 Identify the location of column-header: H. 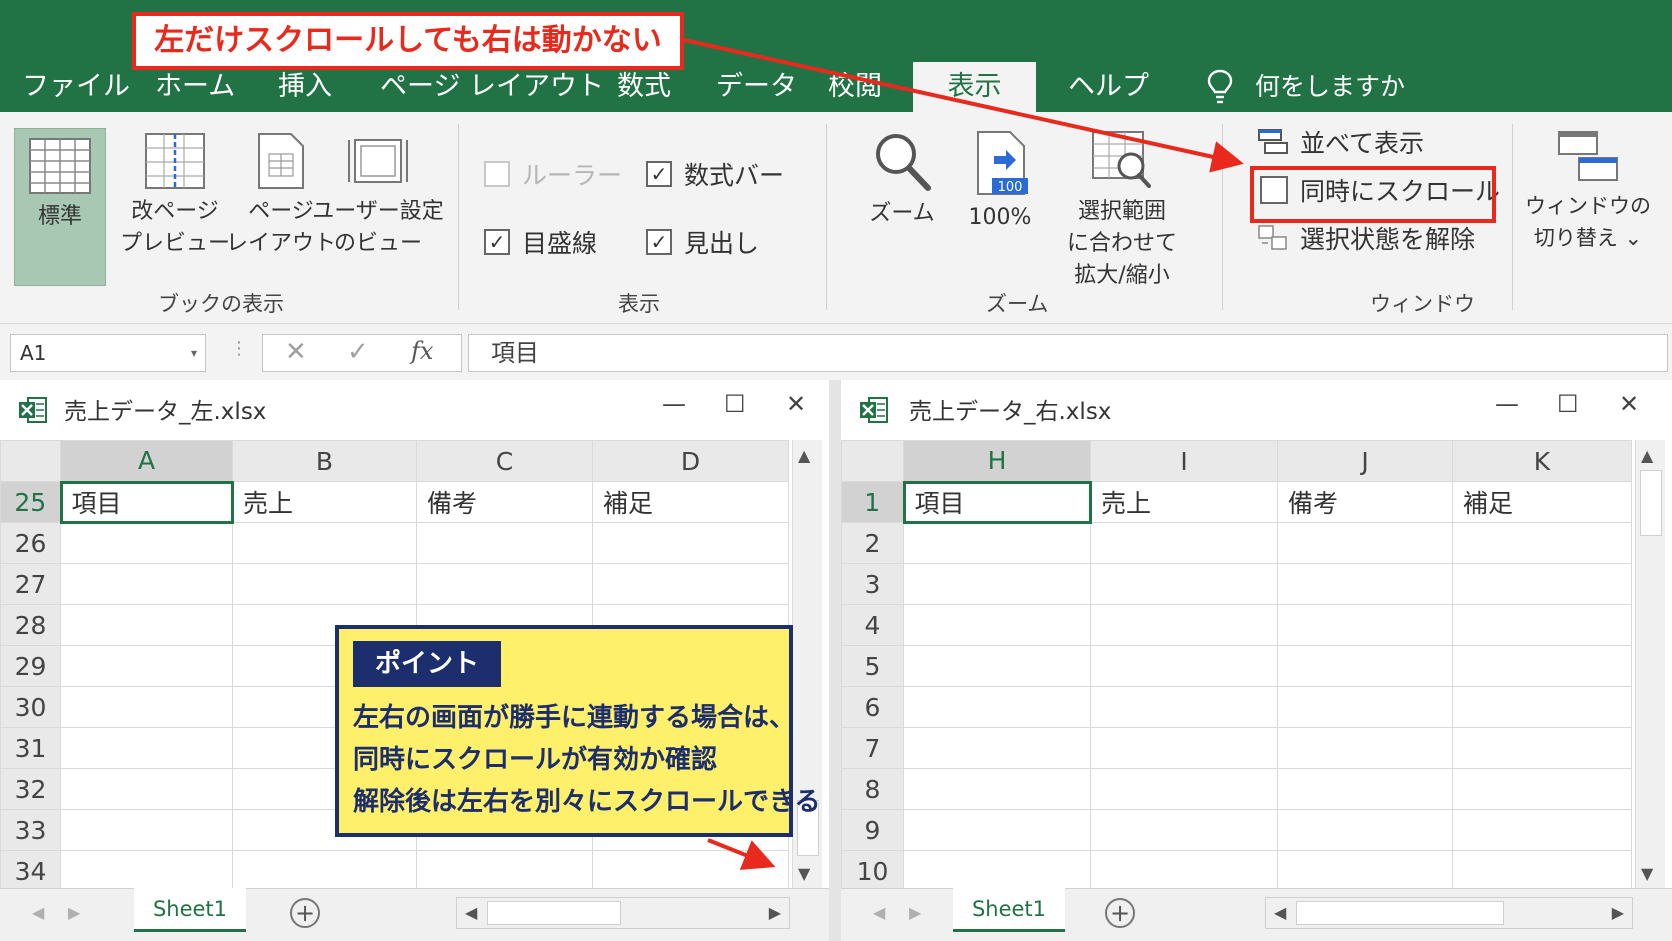
(997, 461).